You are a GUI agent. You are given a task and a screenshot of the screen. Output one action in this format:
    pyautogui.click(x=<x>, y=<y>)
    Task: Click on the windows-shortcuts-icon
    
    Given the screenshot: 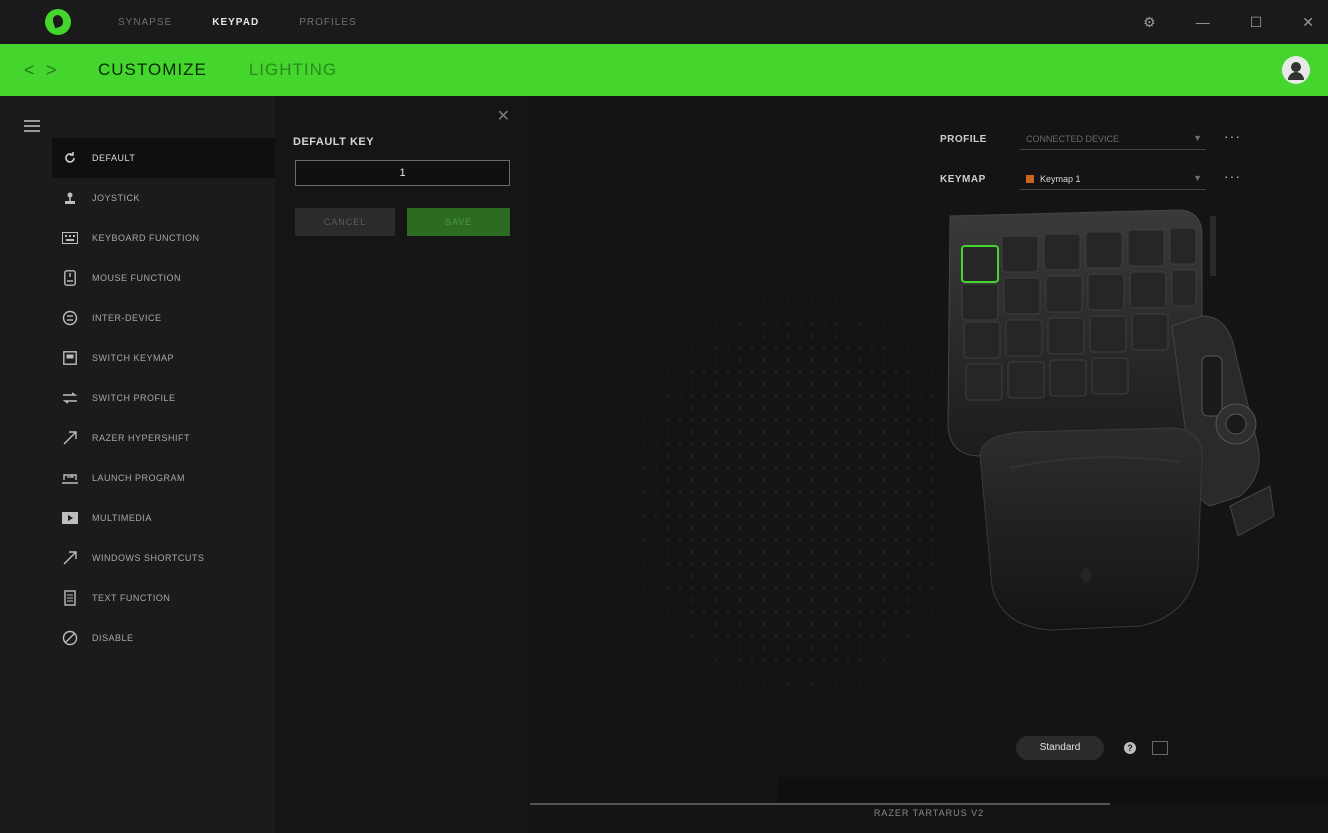 What is the action you would take?
    pyautogui.click(x=70, y=558)
    